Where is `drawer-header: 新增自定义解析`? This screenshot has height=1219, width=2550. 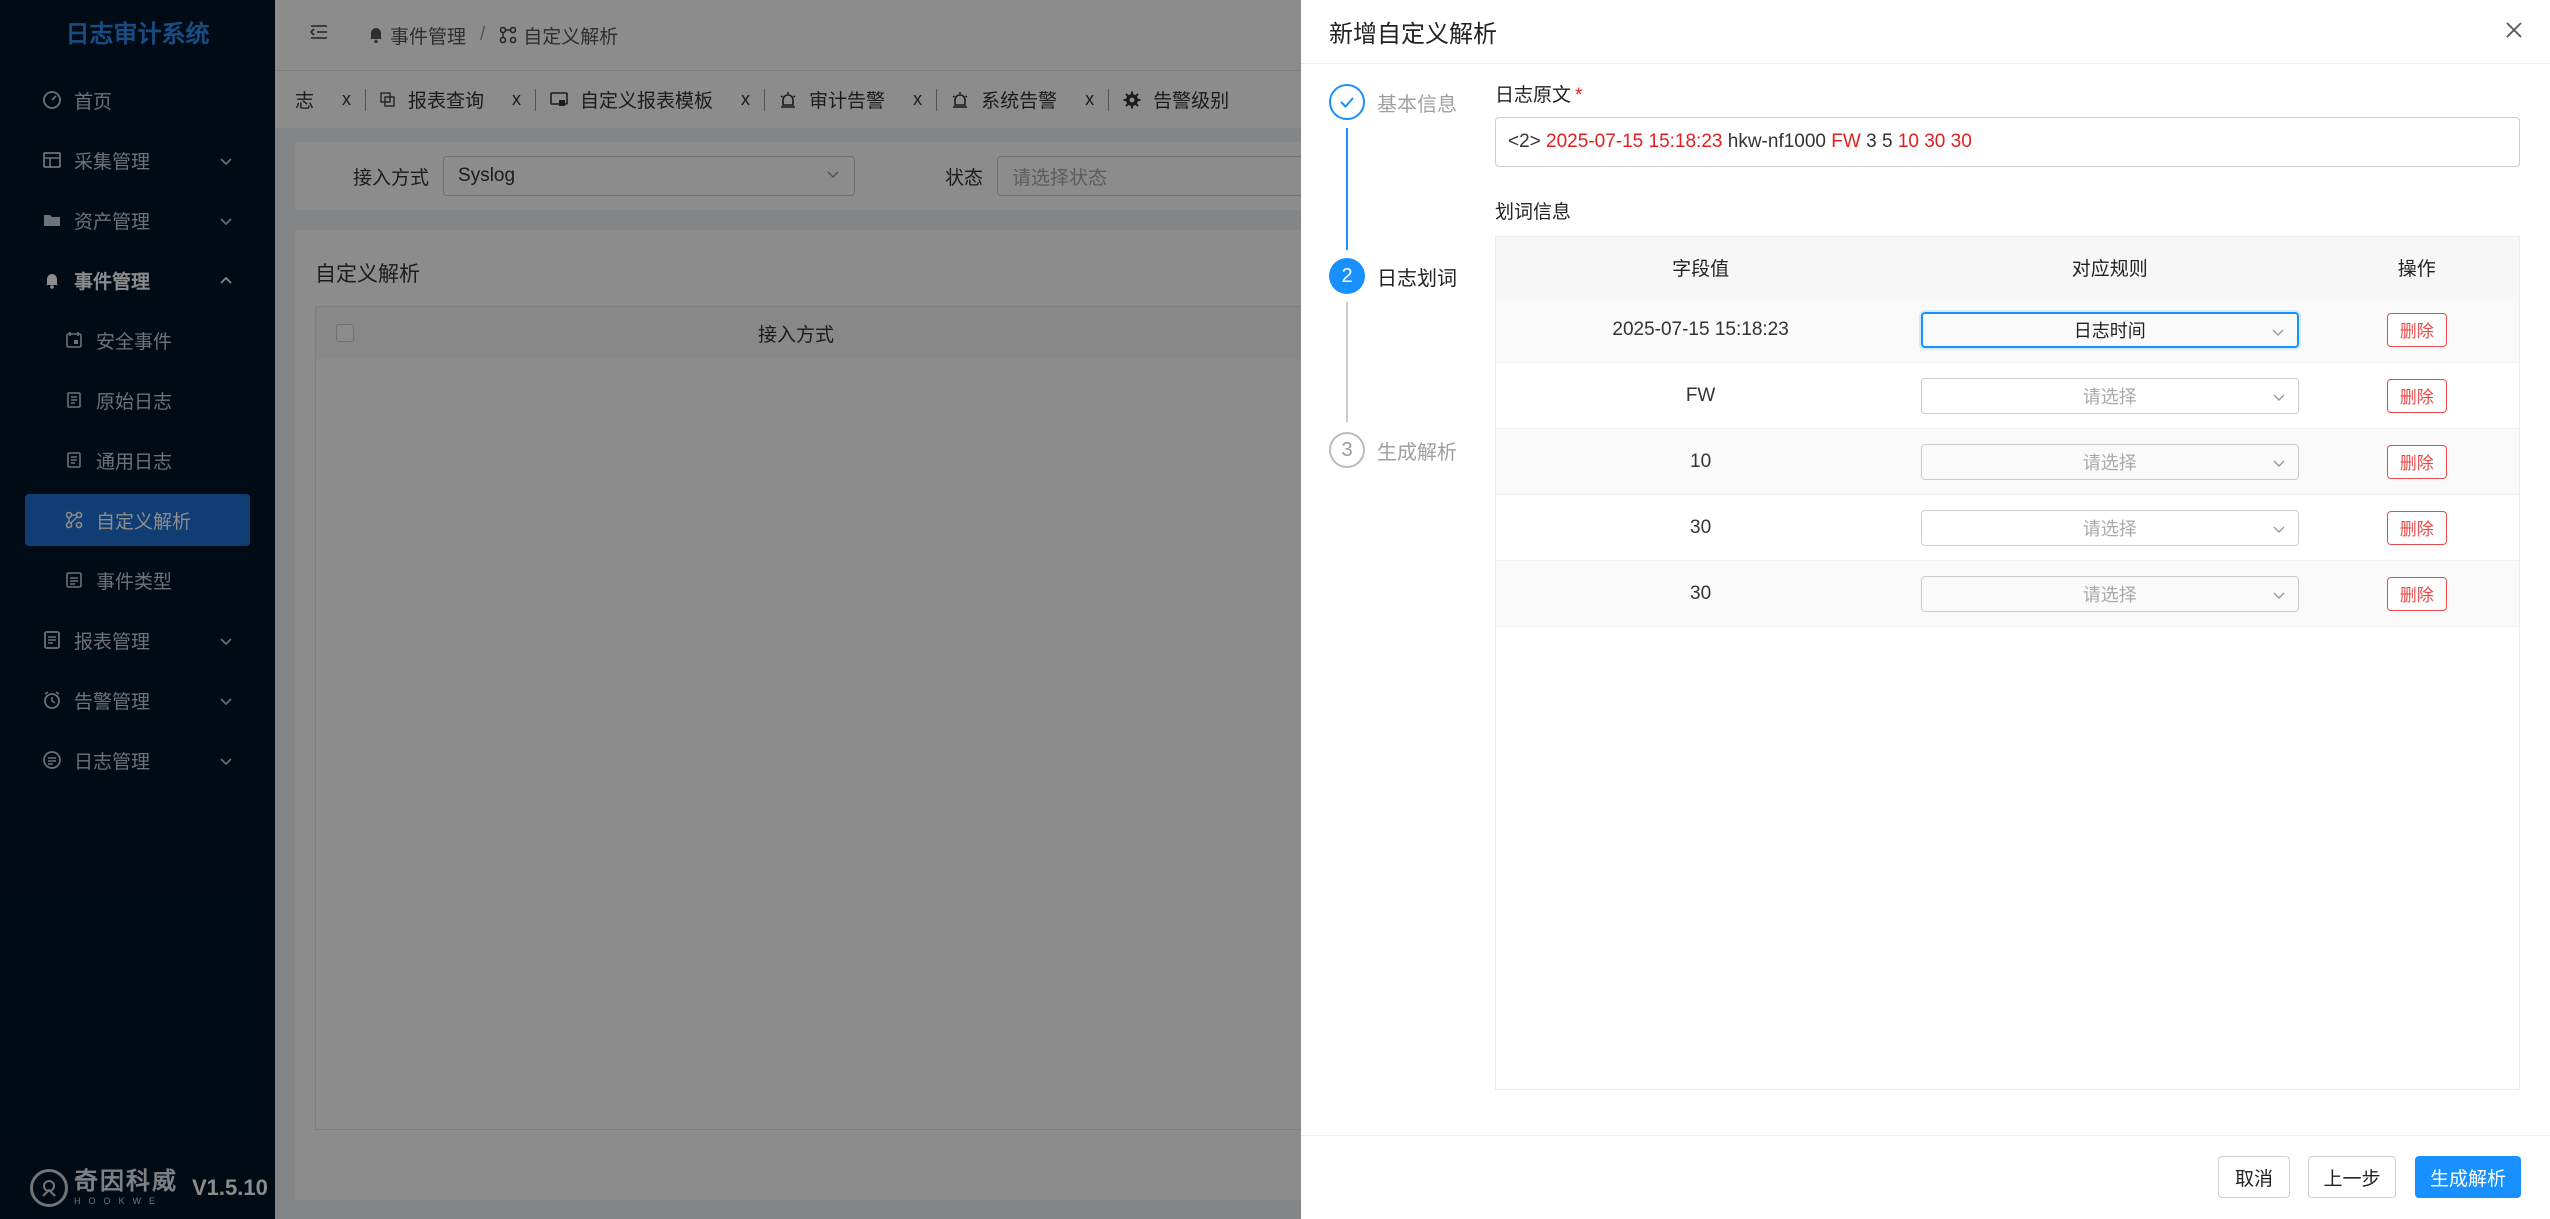 drawer-header: 新增自定义解析 is located at coordinates (1925, 32).